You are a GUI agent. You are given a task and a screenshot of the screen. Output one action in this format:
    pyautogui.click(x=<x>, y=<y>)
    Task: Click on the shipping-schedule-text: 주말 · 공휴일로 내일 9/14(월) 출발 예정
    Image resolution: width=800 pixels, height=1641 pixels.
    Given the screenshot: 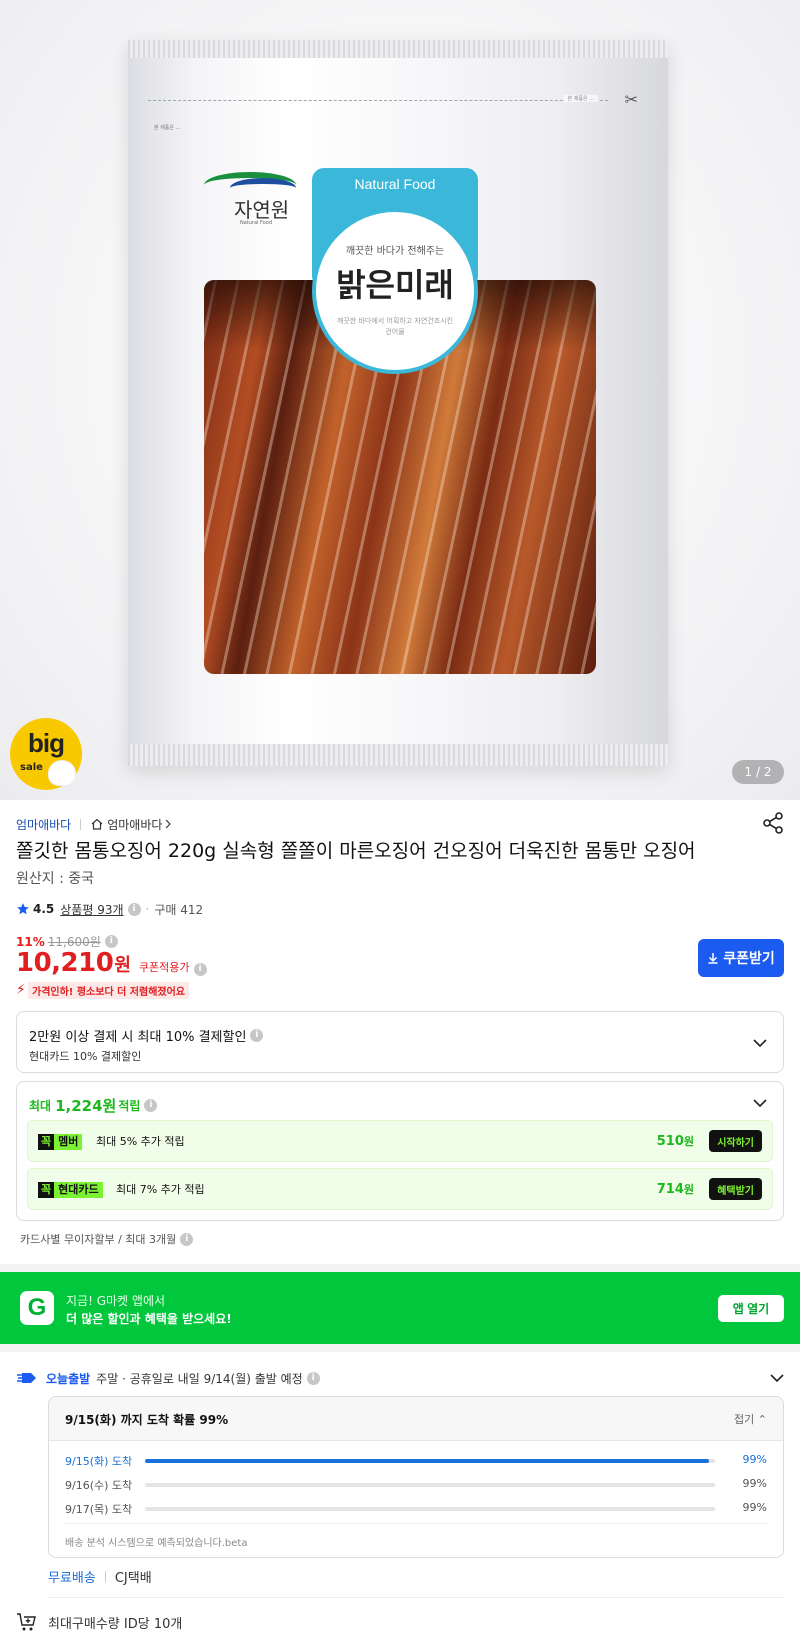 What is the action you would take?
    pyautogui.click(x=199, y=1378)
    